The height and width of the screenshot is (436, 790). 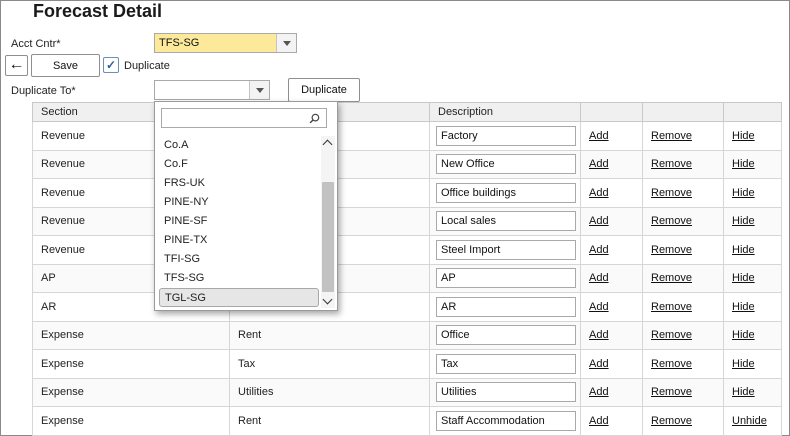 I want to click on description-input: Local sales, so click(x=506, y=221).